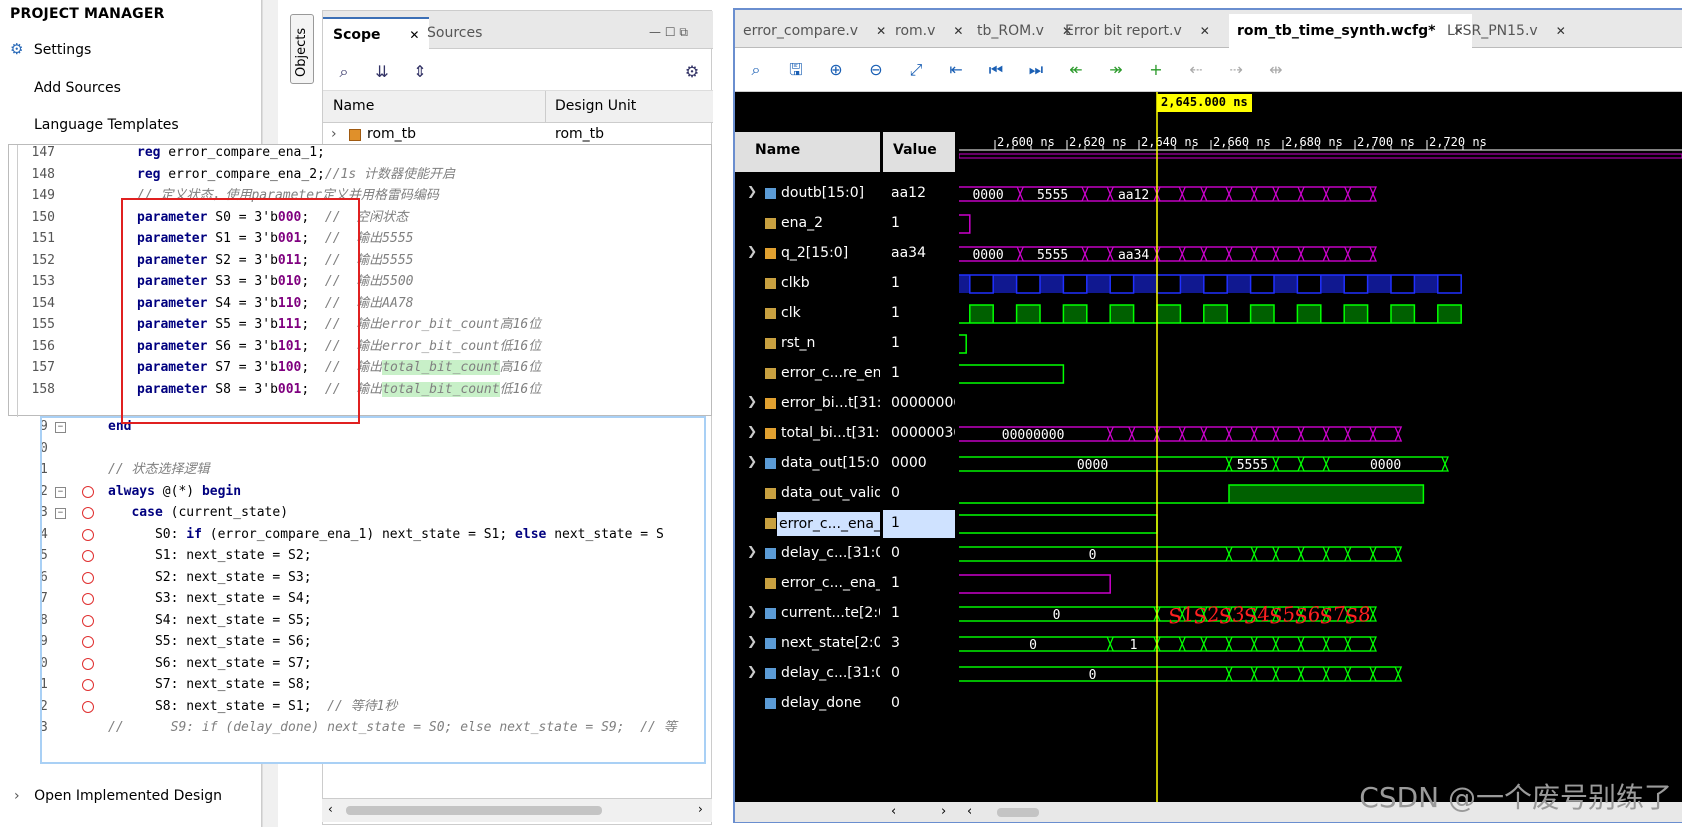 Image resolution: width=1682 pixels, height=827 pixels. What do you see at coordinates (1506, 31) in the screenshot?
I see `tab-lfsr-pn15-v: LFSR_PN15.v ✕` at bounding box center [1506, 31].